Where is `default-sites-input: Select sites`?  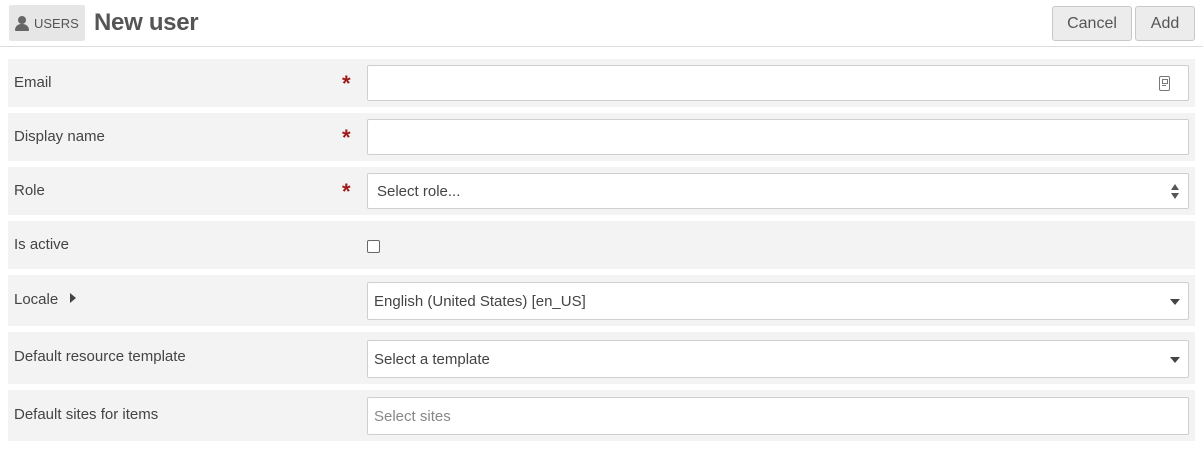 default-sites-input: Select sites is located at coordinates (778, 416).